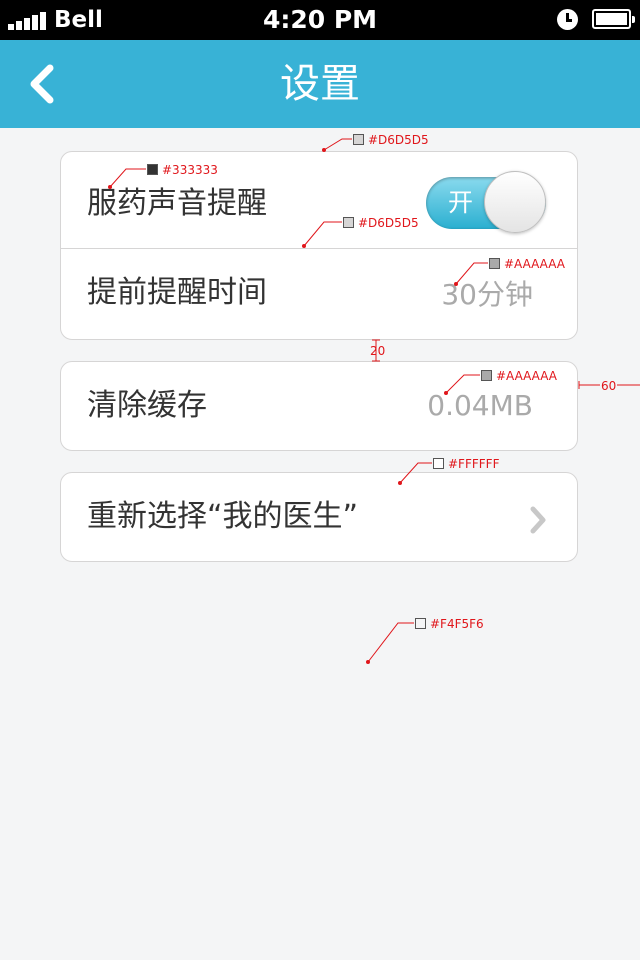 Image resolution: width=640 pixels, height=960 pixels. I want to click on doctor-card: 重新选择“我的医生”, so click(319, 517).